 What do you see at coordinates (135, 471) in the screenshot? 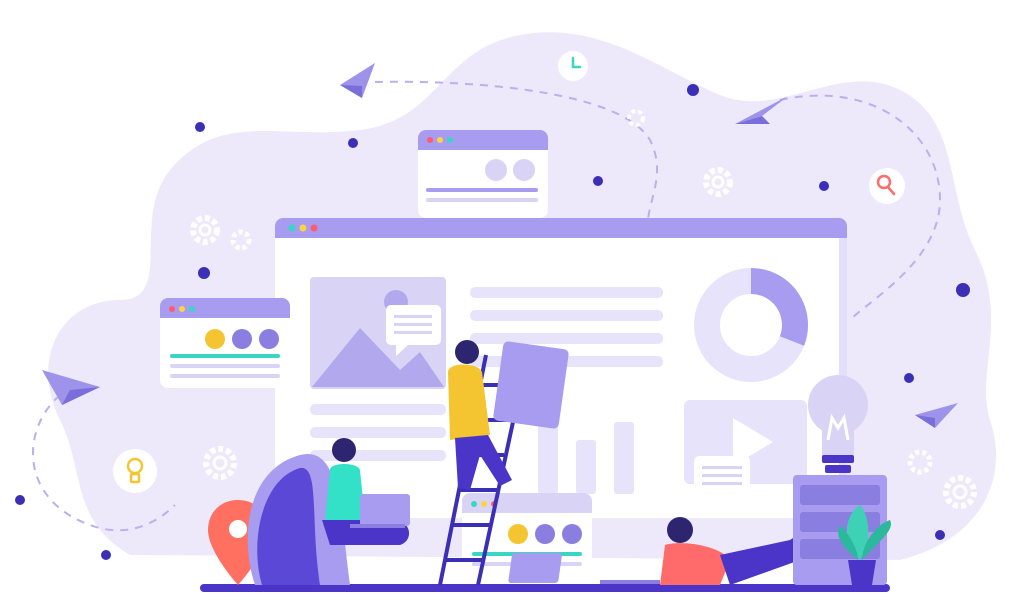
I see `lightbulb-icon` at bounding box center [135, 471].